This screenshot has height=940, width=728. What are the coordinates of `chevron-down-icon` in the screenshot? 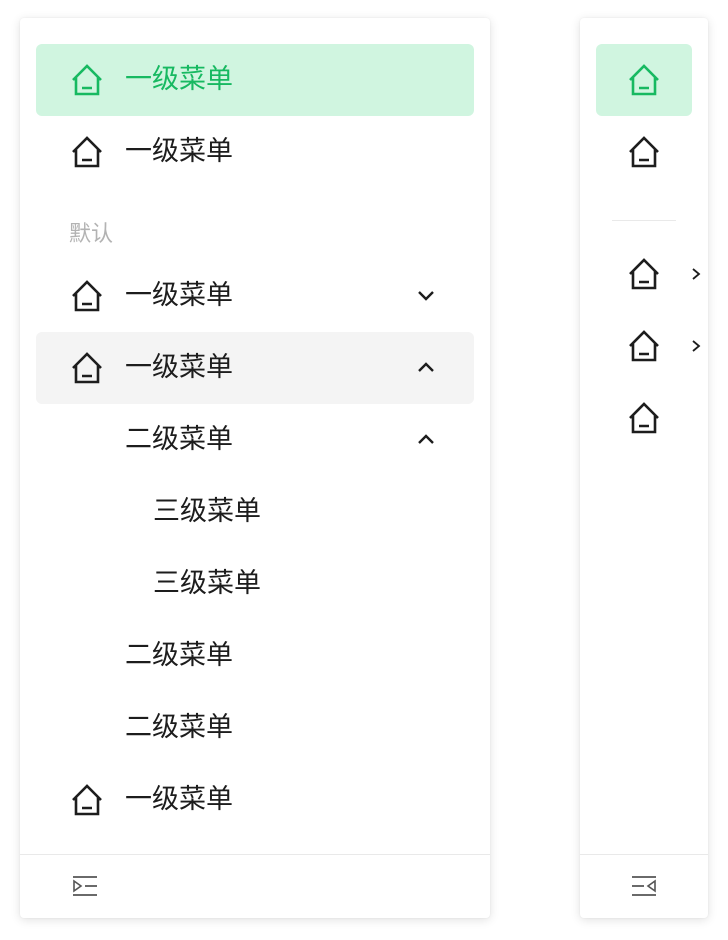 It's located at (426, 296).